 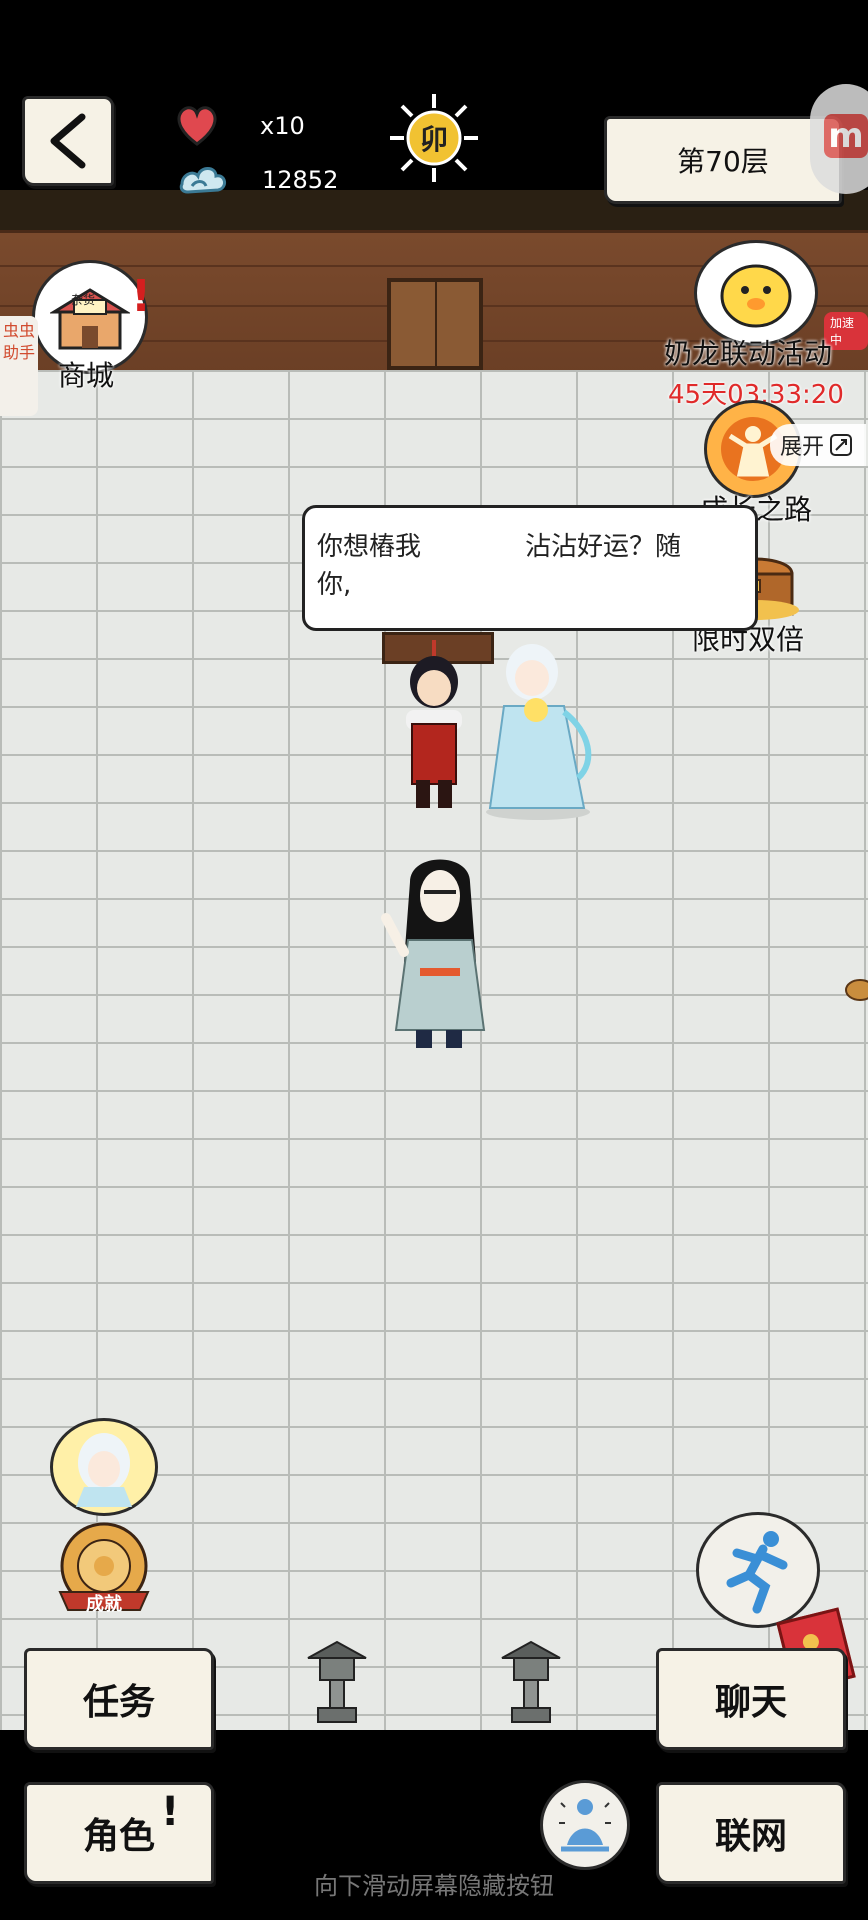 What do you see at coordinates (434, 724) in the screenshot?
I see `warrior-sprite` at bounding box center [434, 724].